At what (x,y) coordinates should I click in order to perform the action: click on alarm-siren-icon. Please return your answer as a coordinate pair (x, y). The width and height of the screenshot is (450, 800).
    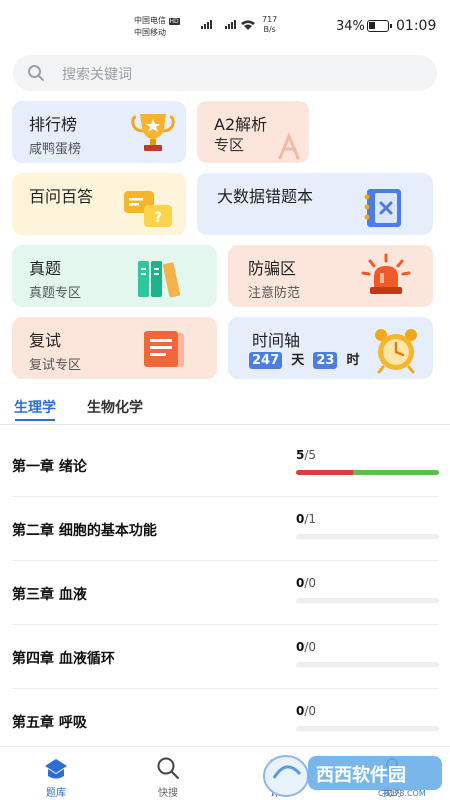
    Looking at the image, I should click on (386, 273).